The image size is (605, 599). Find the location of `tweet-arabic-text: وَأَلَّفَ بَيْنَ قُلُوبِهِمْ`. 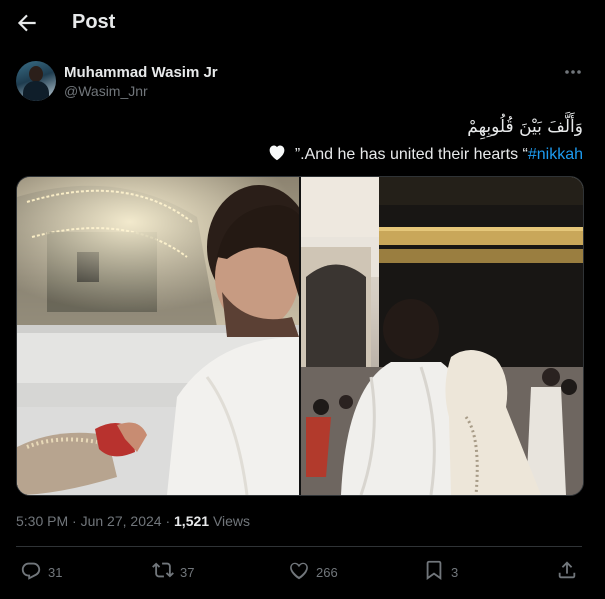

tweet-arabic-text: وَأَلَّفَ بَيْنَ قُلُوبِهِمْ is located at coordinates (525, 127).